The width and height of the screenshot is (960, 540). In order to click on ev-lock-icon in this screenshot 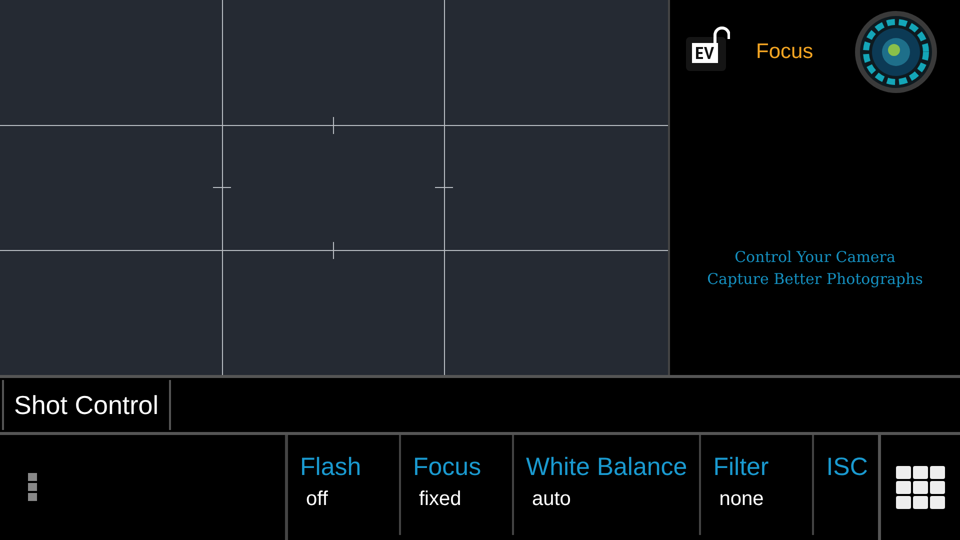, I will do `click(708, 48)`.